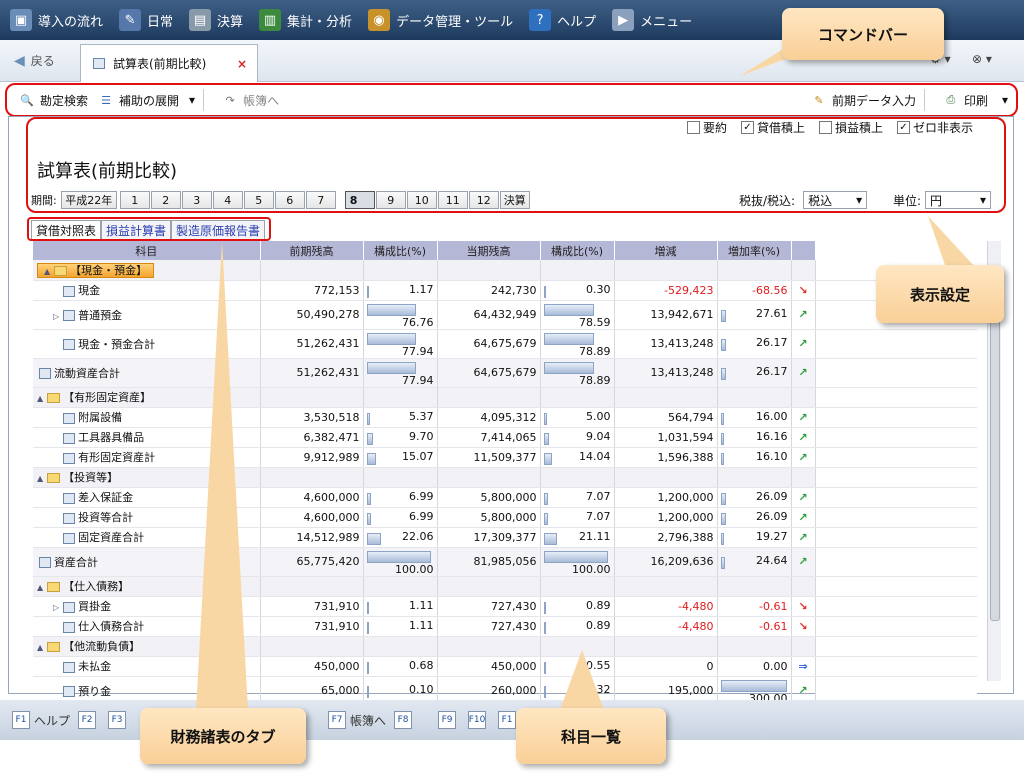 The height and width of the screenshot is (779, 1024). Describe the element at coordinates (250, 100) in the screenshot. I see `ledger-button: ↷ 帳簿へ` at that location.